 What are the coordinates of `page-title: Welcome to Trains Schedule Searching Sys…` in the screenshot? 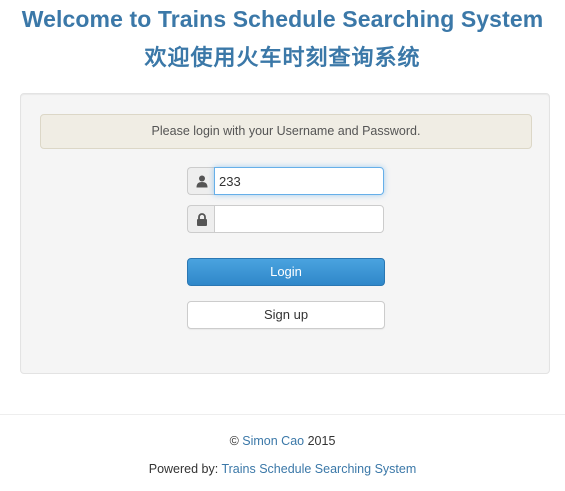 It's located at (282, 19).